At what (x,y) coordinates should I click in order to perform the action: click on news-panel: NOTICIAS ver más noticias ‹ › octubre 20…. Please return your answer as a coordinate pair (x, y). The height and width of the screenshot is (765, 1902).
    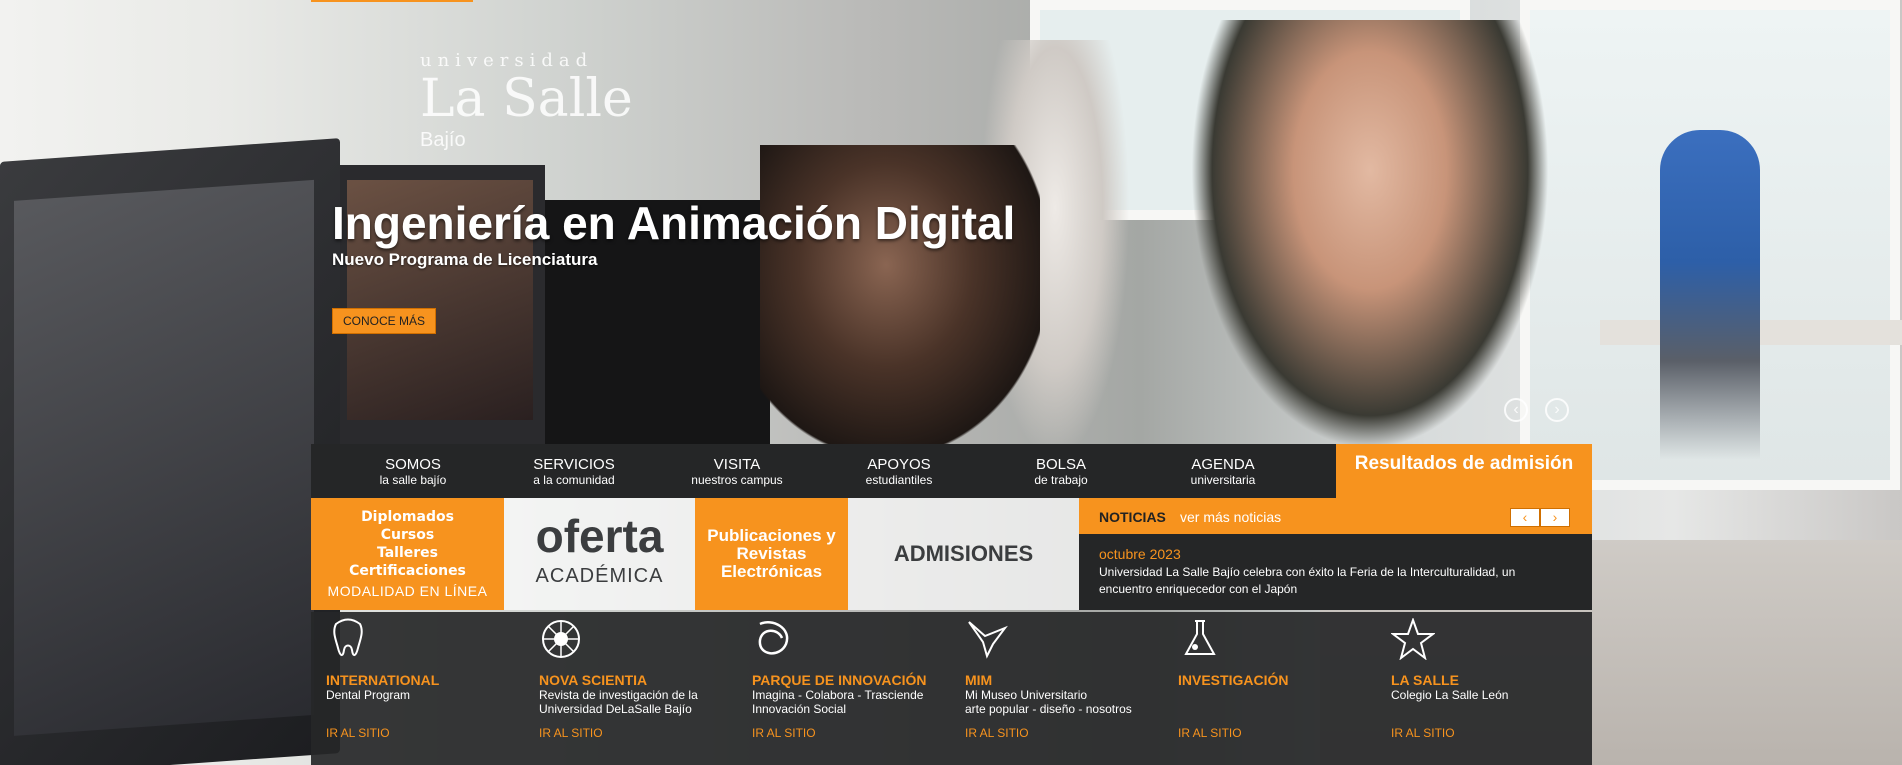
    Looking at the image, I should click on (1335, 554).